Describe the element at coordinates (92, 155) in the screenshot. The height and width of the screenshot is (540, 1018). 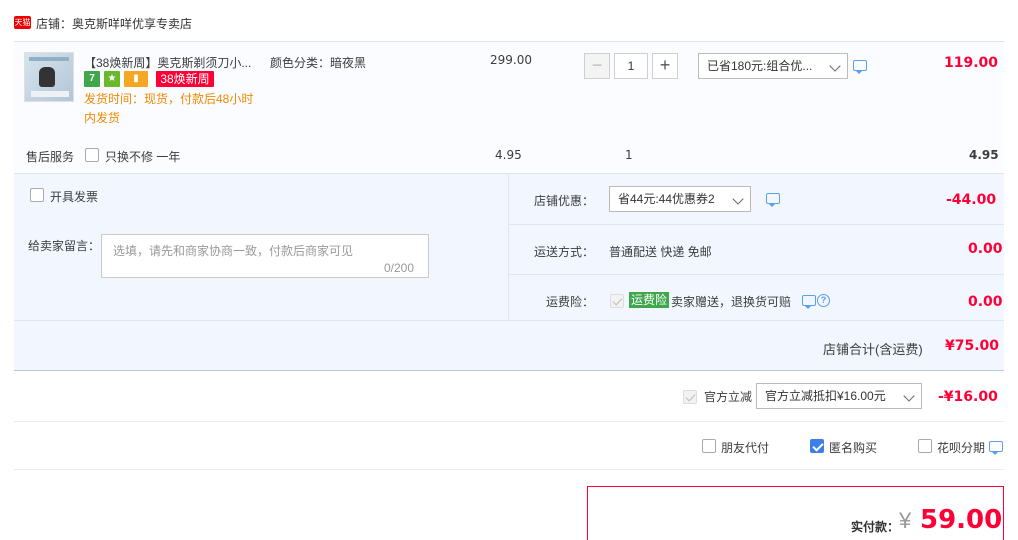
I see `service-checkbox` at that location.